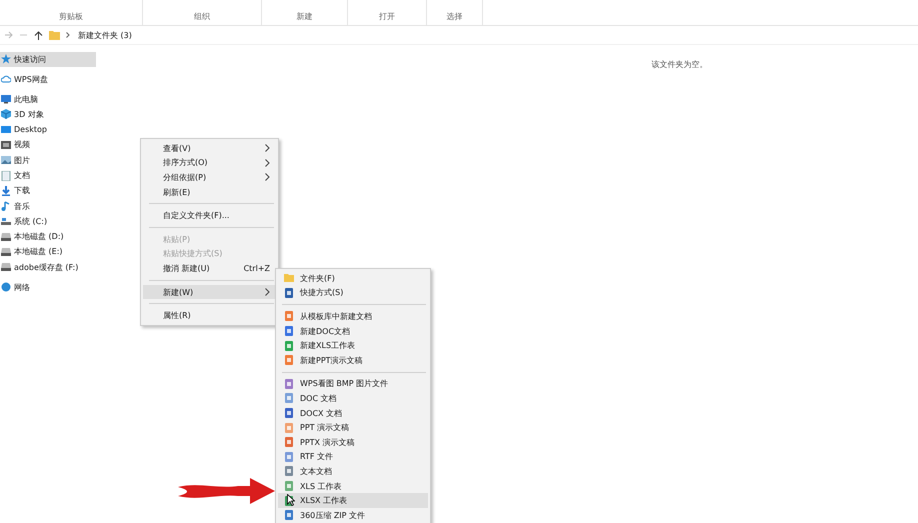 This screenshot has width=918, height=523. Describe the element at coordinates (353, 293) in the screenshot. I see `menu-item: 快捷方式(S)` at that location.